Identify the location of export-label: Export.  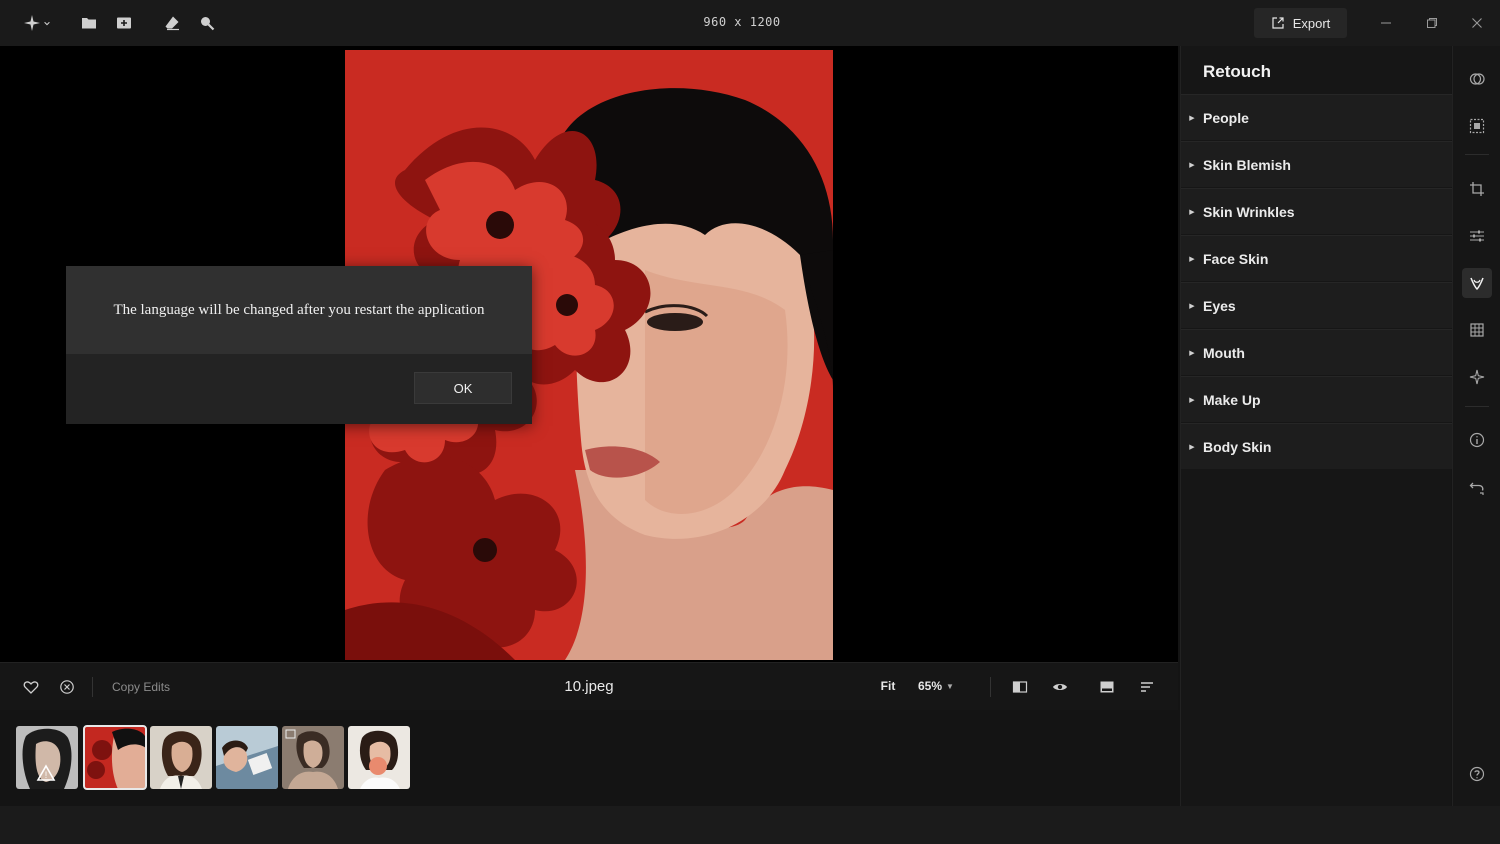
(1311, 23).